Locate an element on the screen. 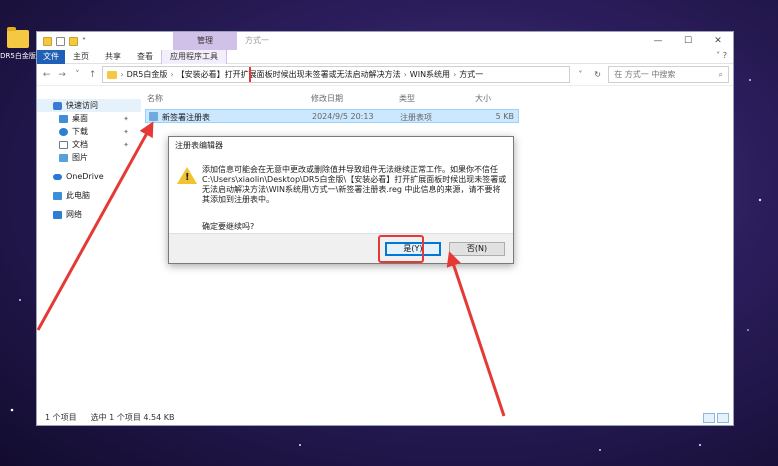 Image resolution: width=778 pixels, height=466 pixels. details-view-button is located at coordinates (709, 418).